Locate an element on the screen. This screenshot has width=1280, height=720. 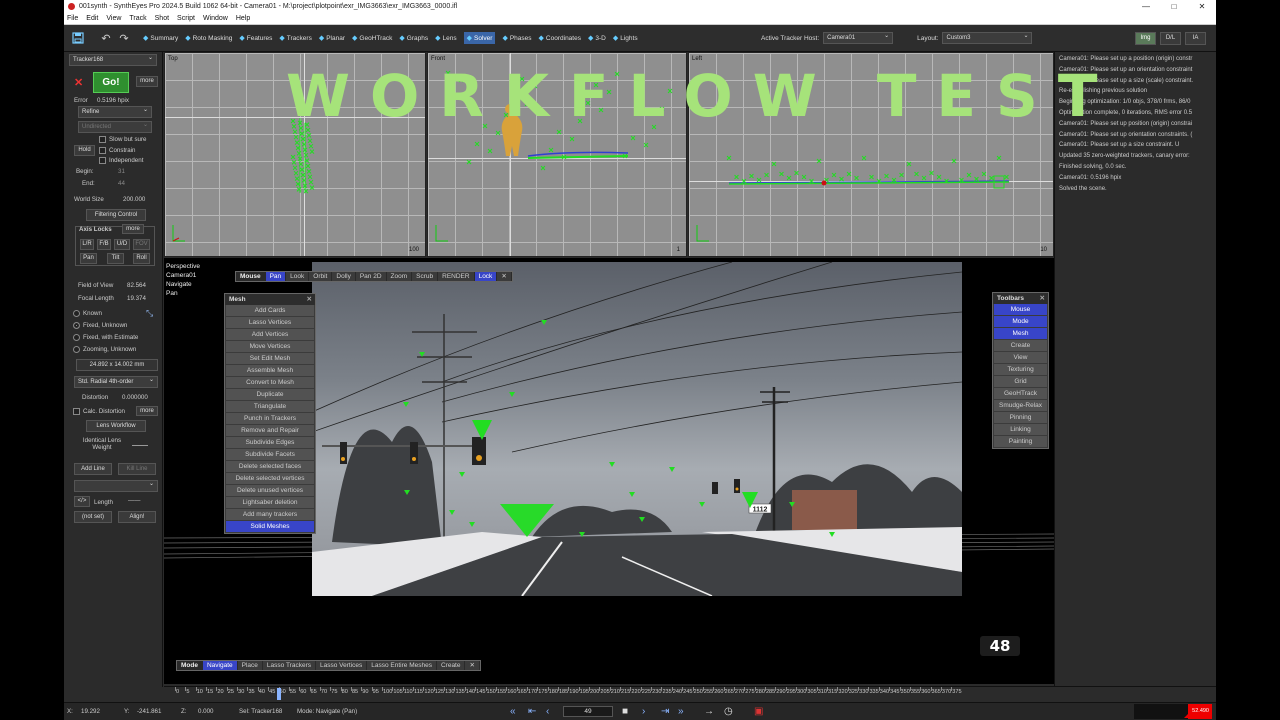
dl-button: D/L is located at coordinates (1170, 38).